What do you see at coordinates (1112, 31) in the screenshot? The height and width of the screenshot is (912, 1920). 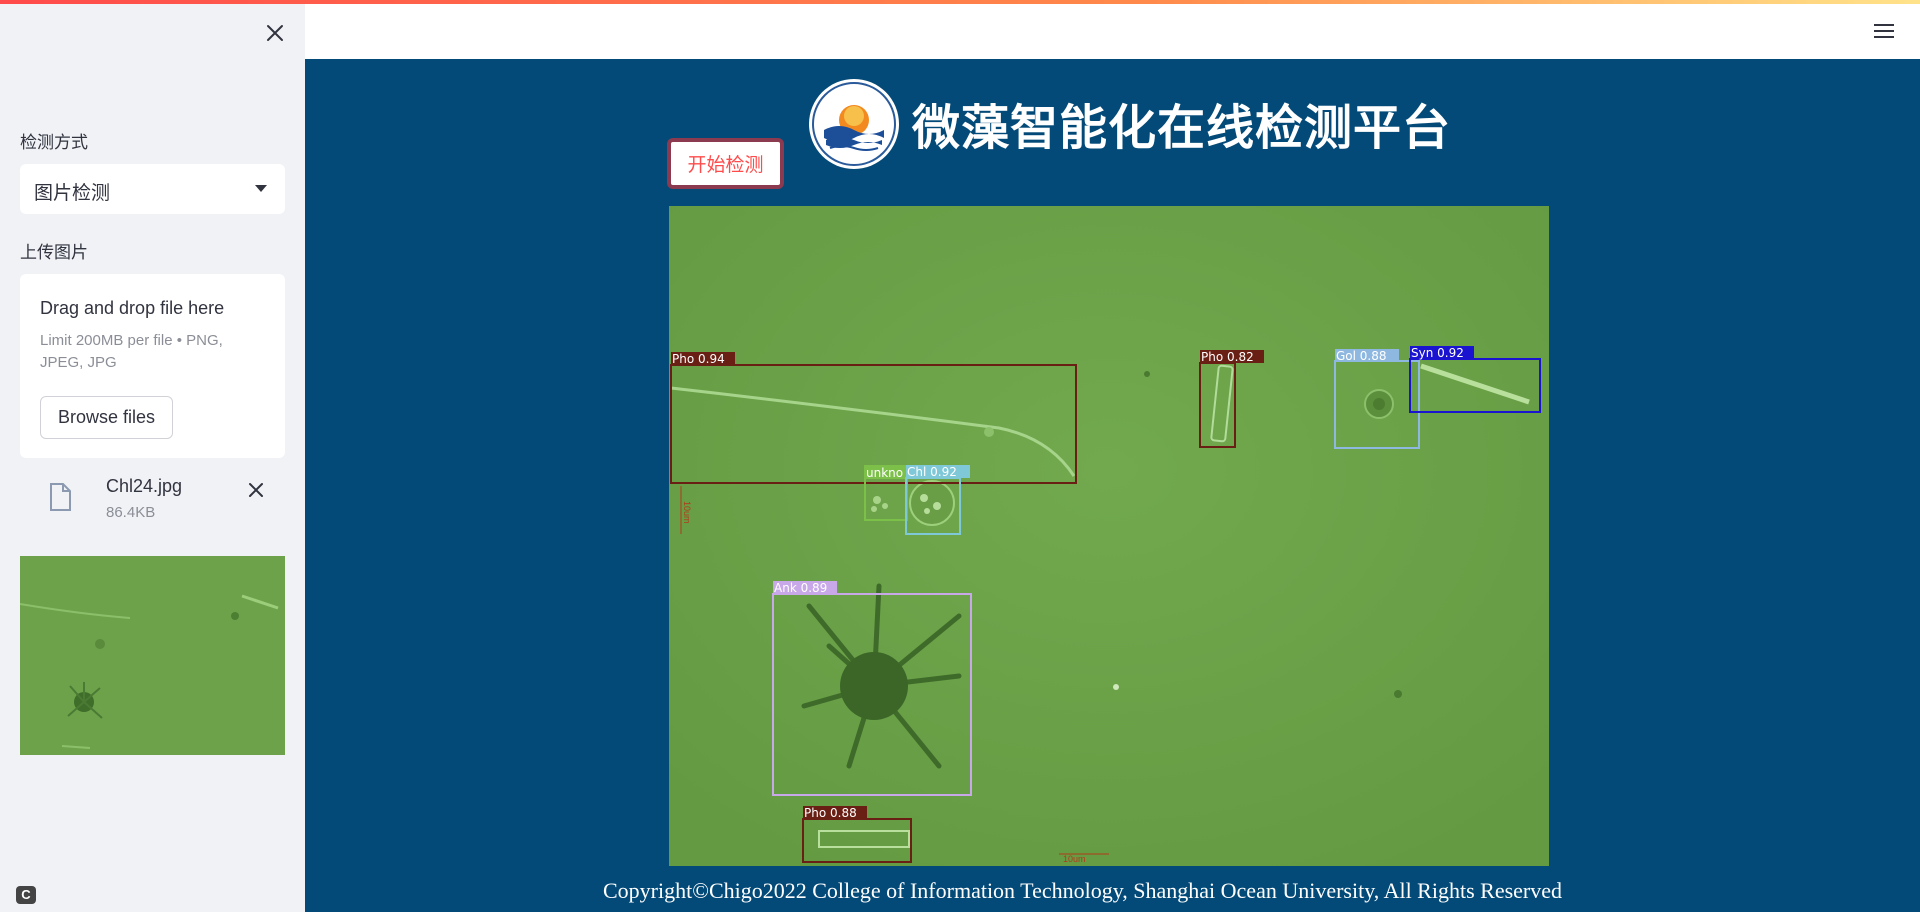 I see `top-header` at bounding box center [1112, 31].